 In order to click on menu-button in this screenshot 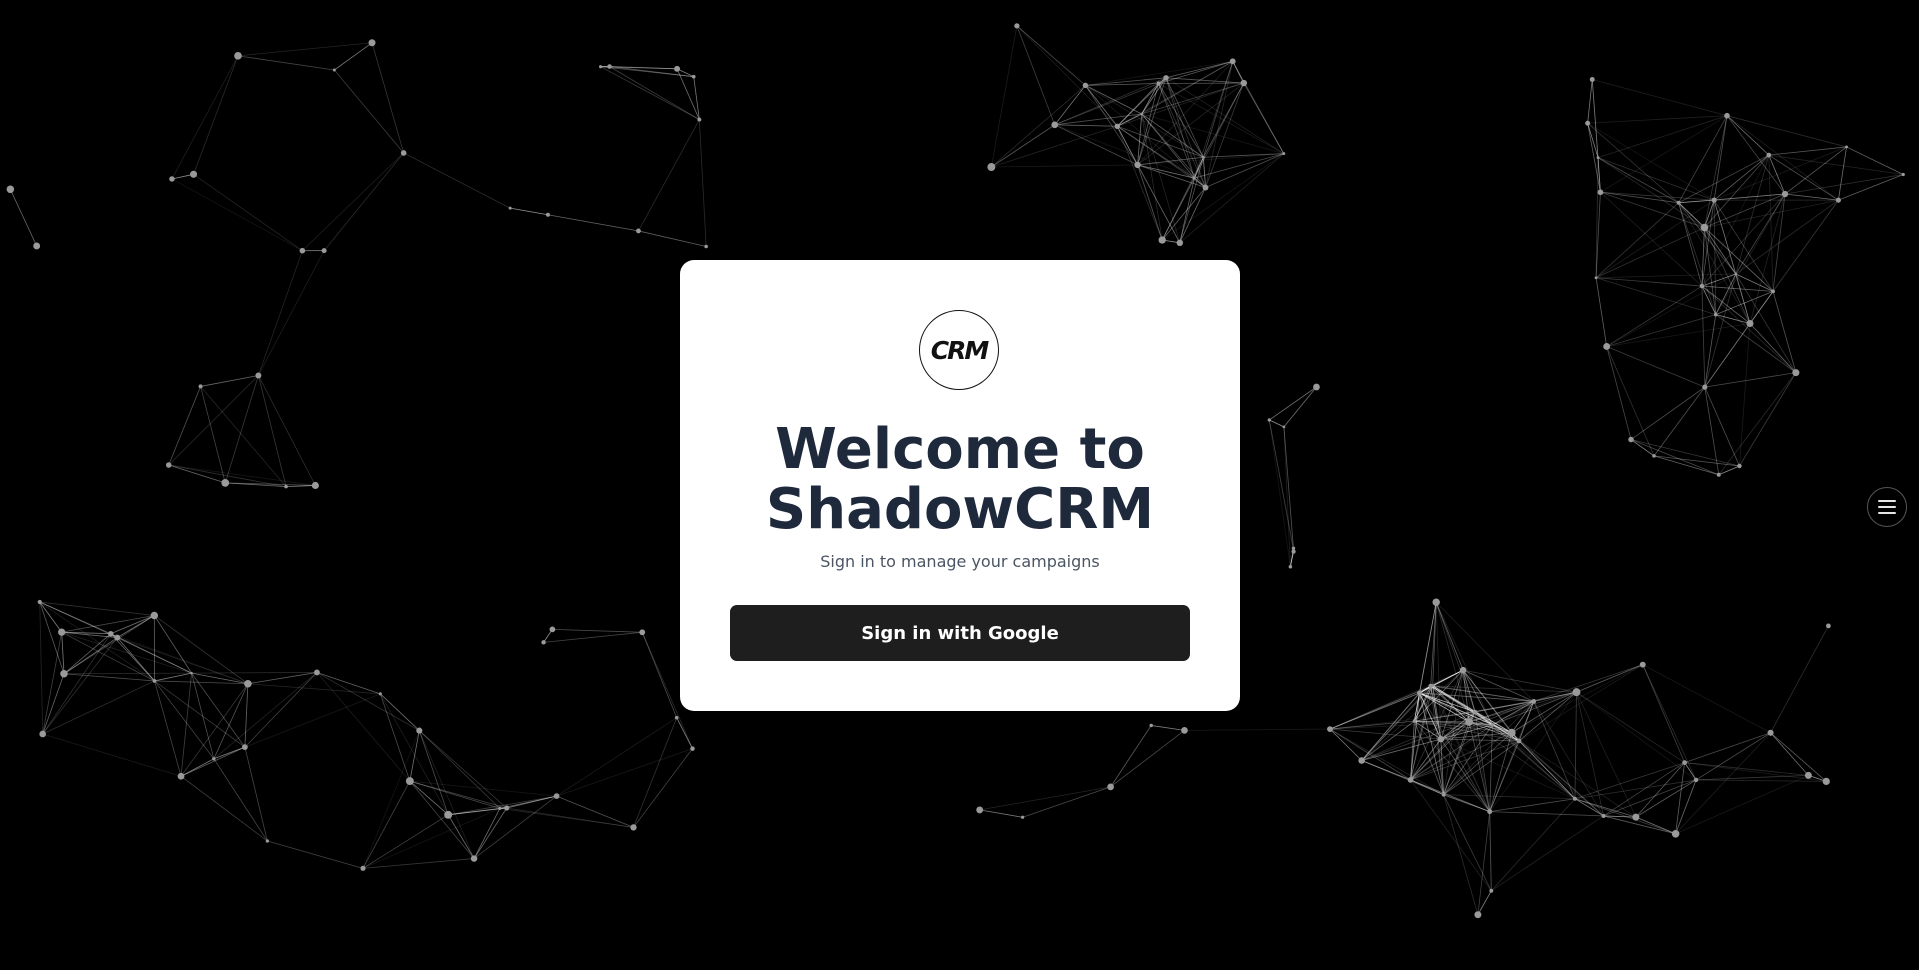, I will do `click(1887, 507)`.